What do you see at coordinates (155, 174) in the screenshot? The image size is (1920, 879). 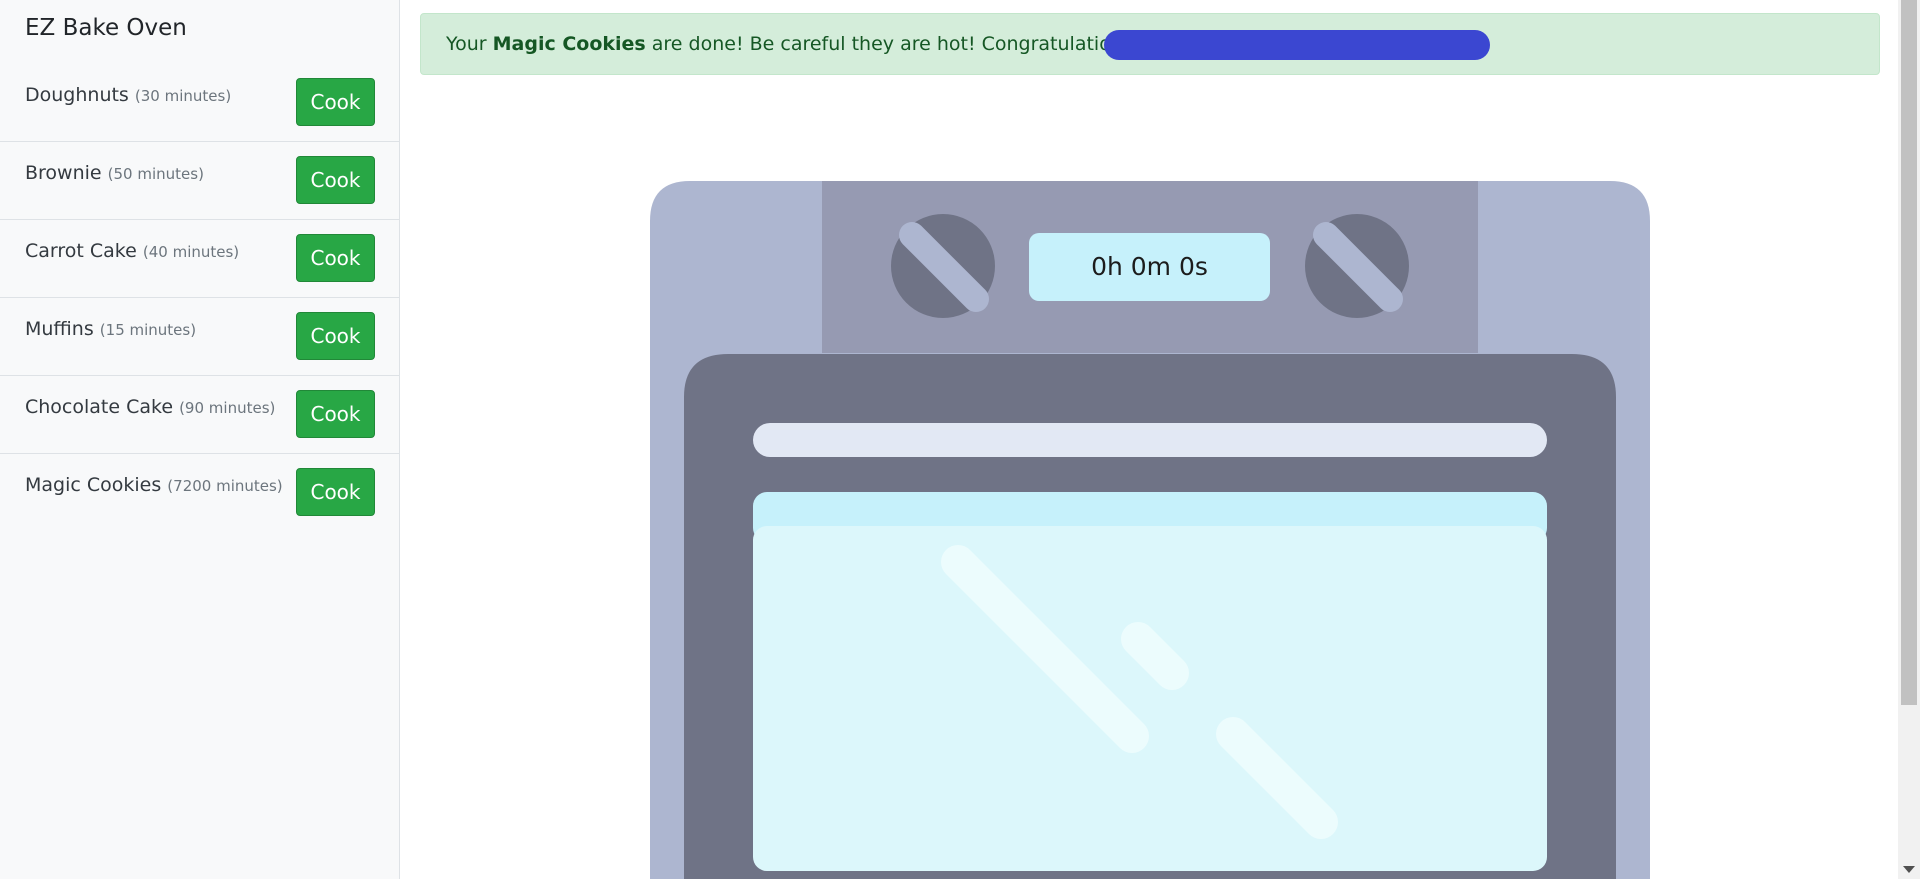 I see `menu-item-duration: (50 minutes)` at bounding box center [155, 174].